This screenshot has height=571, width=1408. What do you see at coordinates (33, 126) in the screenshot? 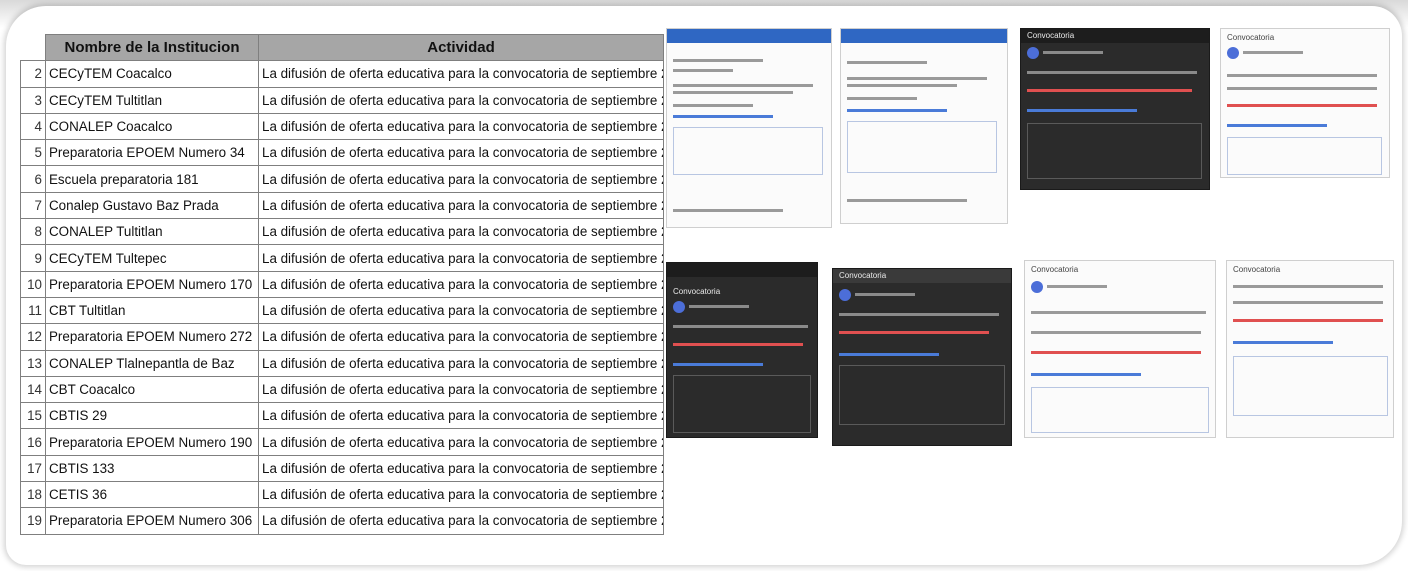
I see `row-number: 4` at bounding box center [33, 126].